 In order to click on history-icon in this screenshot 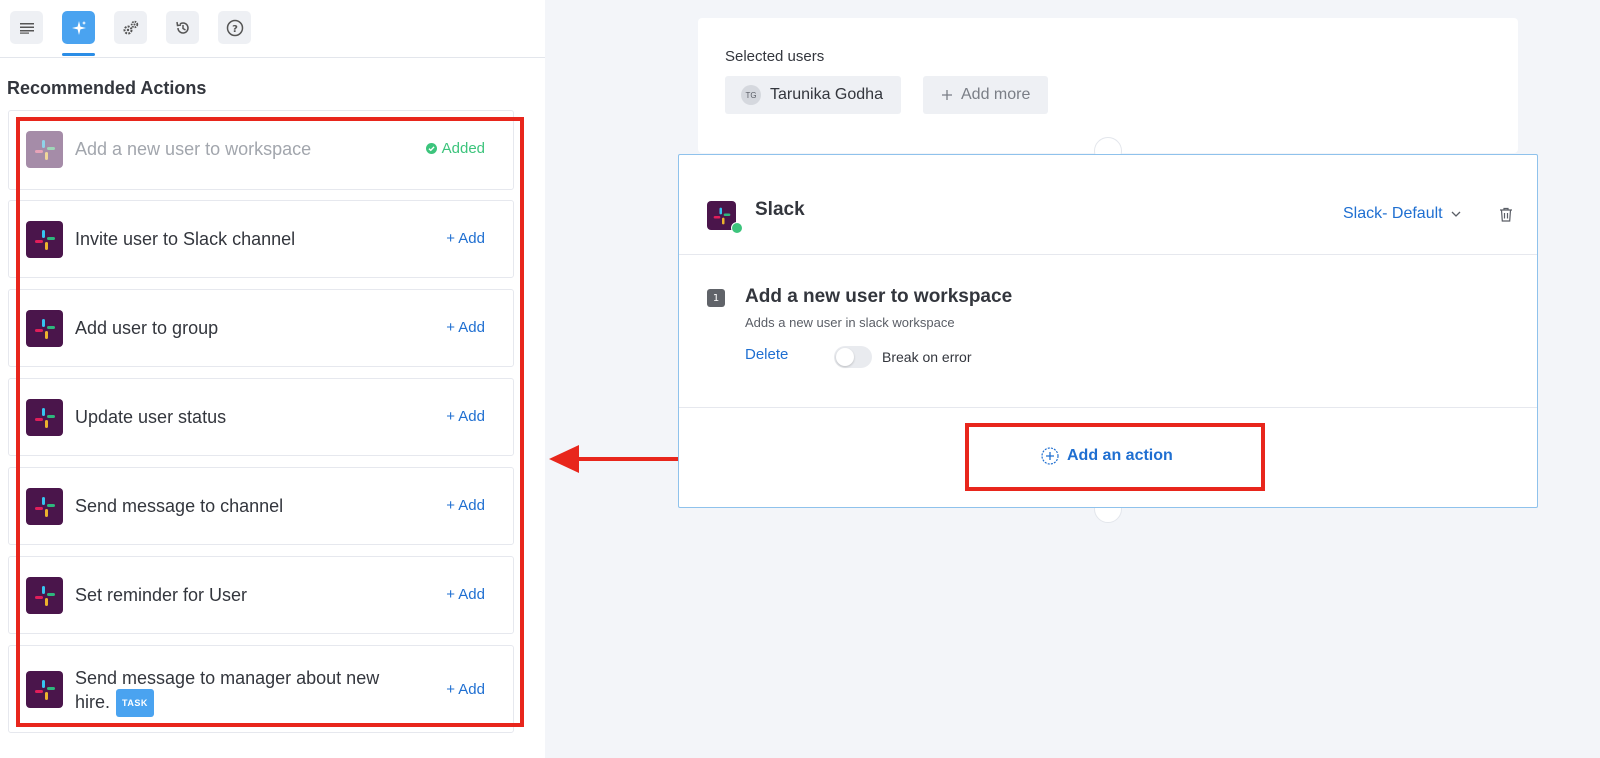, I will do `click(182, 27)`.